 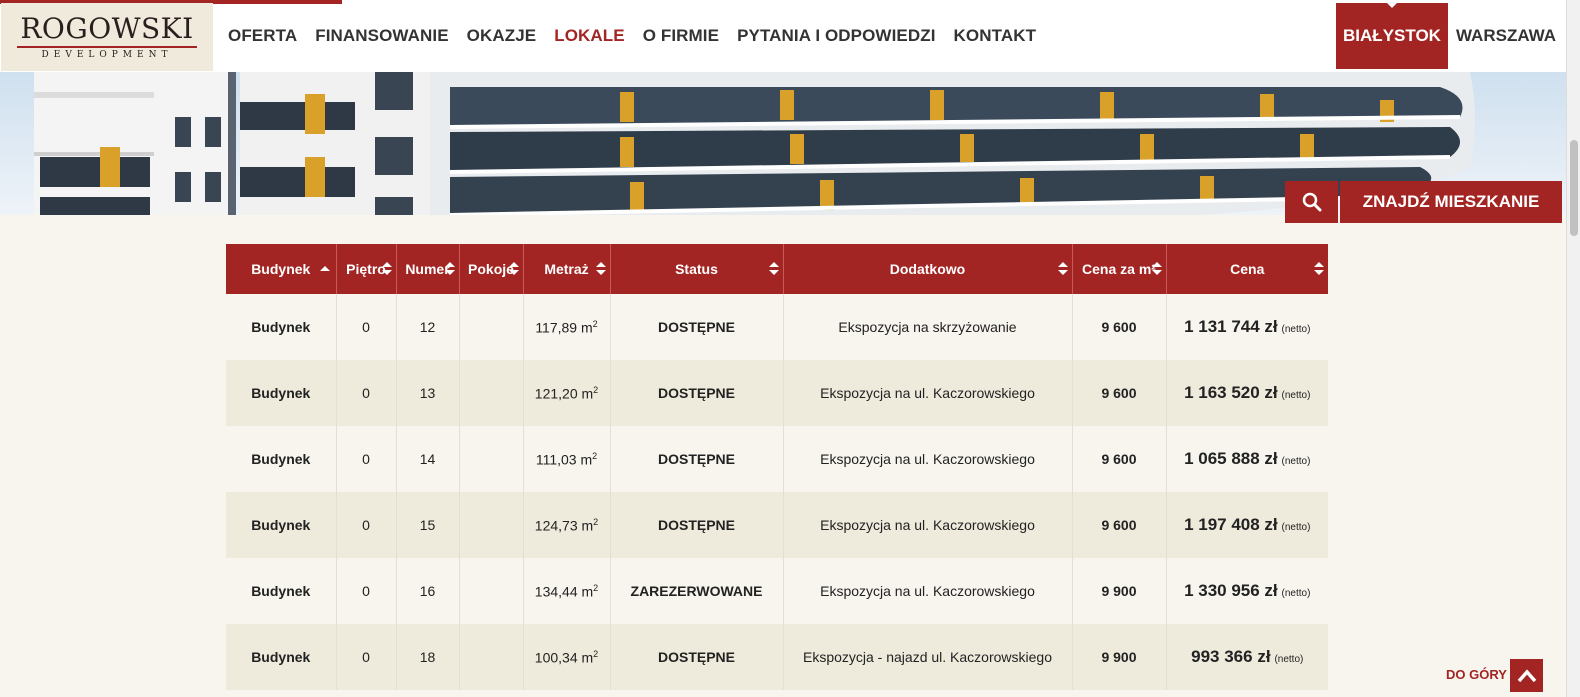 I want to click on city-tab-bialystok: BIAŁYSTOK, so click(x=1392, y=35).